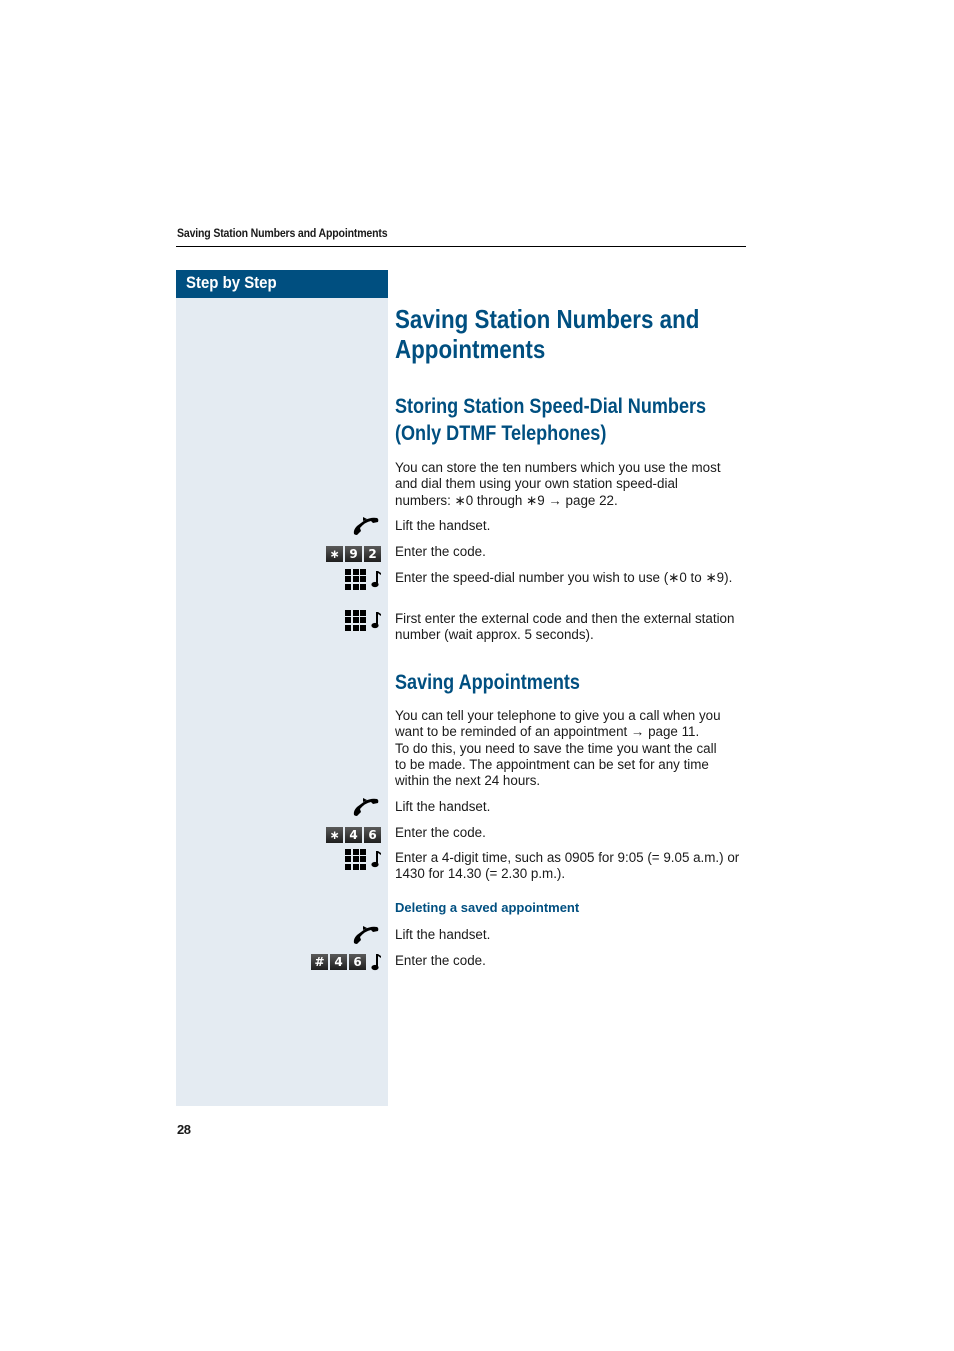  Describe the element at coordinates (282, 284) in the screenshot. I see `sidebar-header: Step by Step` at that location.